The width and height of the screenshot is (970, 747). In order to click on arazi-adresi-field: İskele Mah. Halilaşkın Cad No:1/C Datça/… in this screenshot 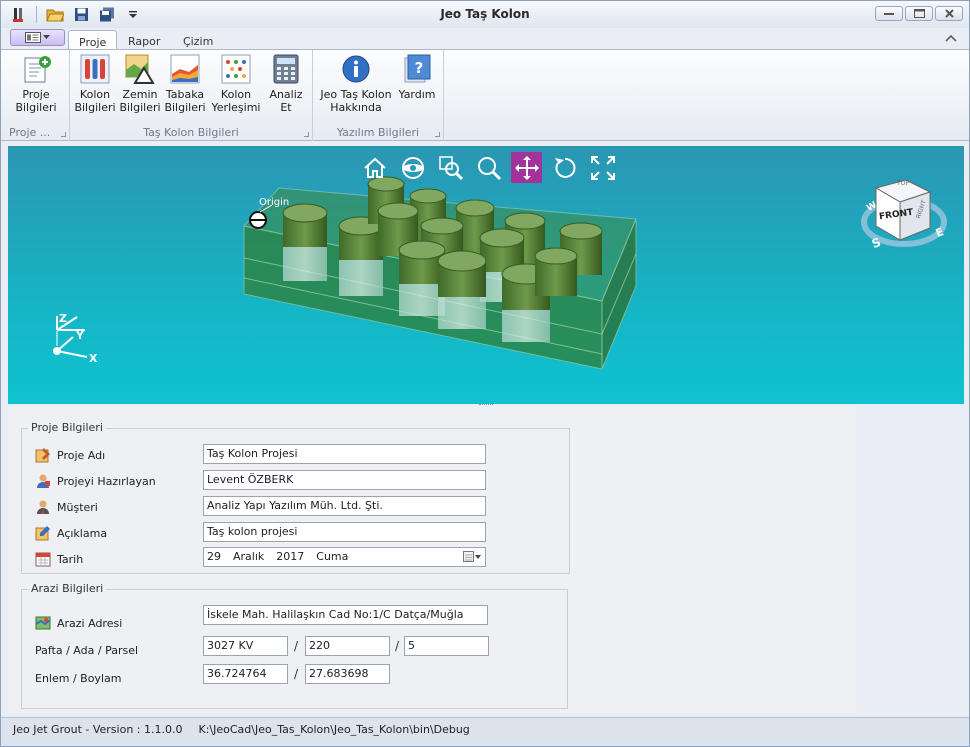, I will do `click(345, 615)`.